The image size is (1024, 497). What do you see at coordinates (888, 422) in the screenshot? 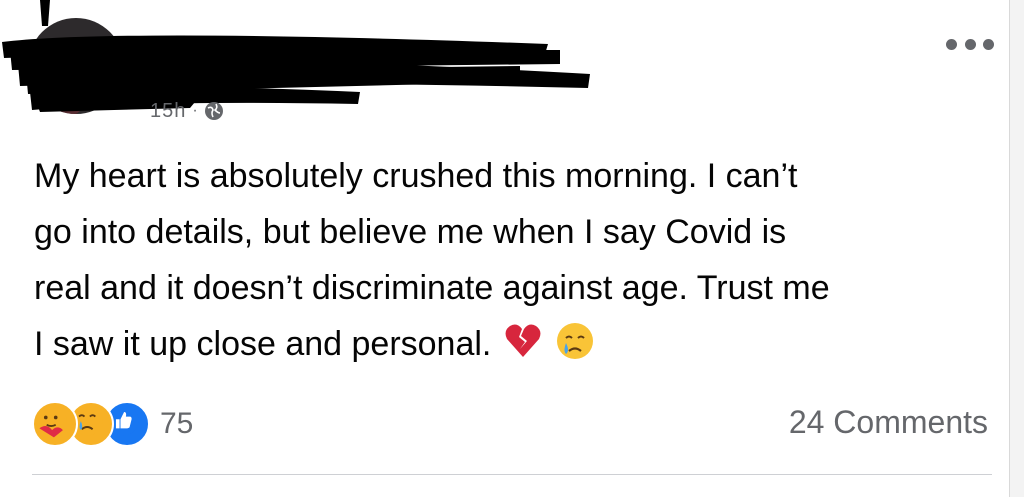
I see `comments-count-link: 24 Comments` at bounding box center [888, 422].